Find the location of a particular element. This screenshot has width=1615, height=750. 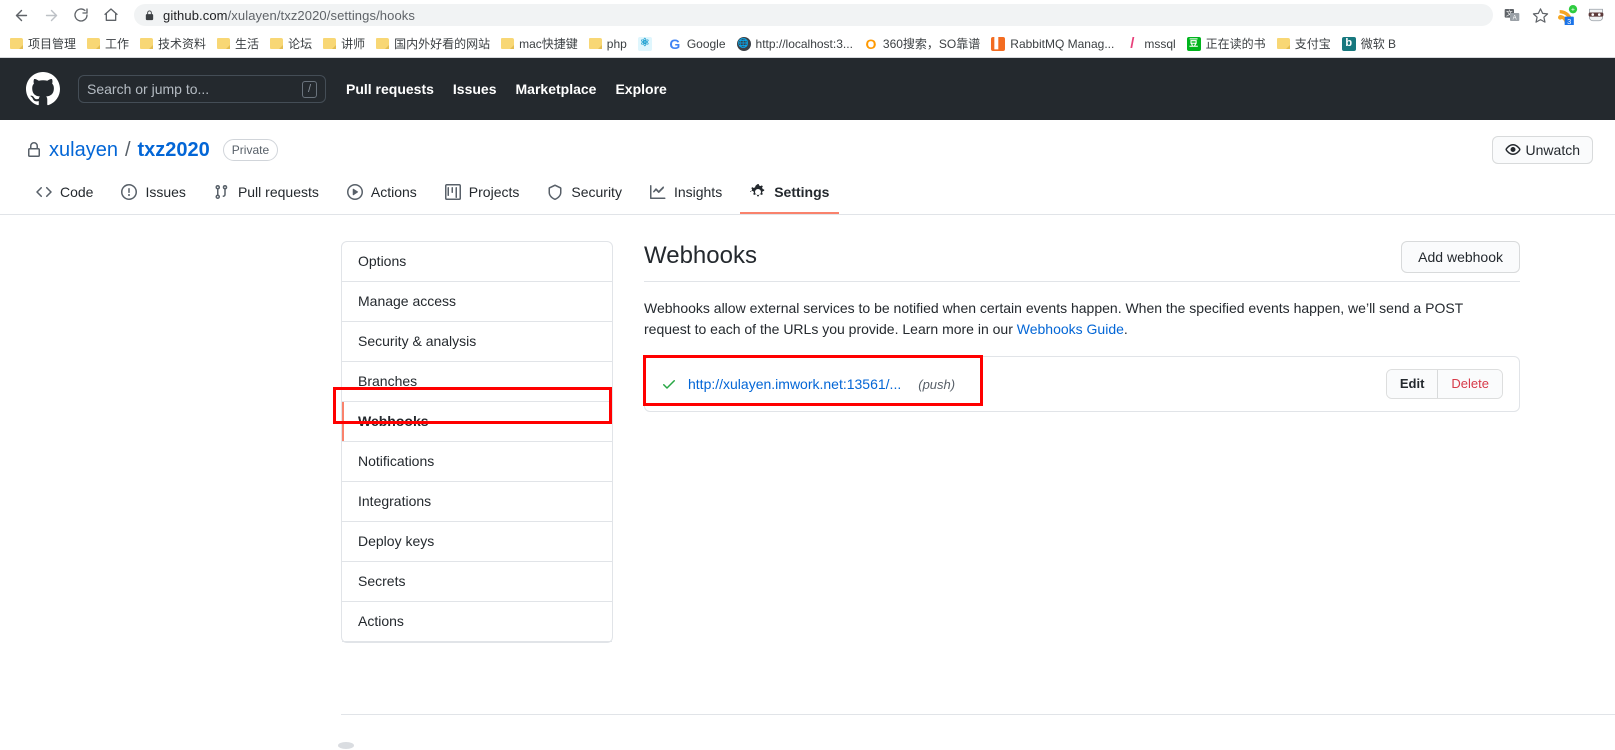

translate-icon: 文A is located at coordinates (1512, 15).